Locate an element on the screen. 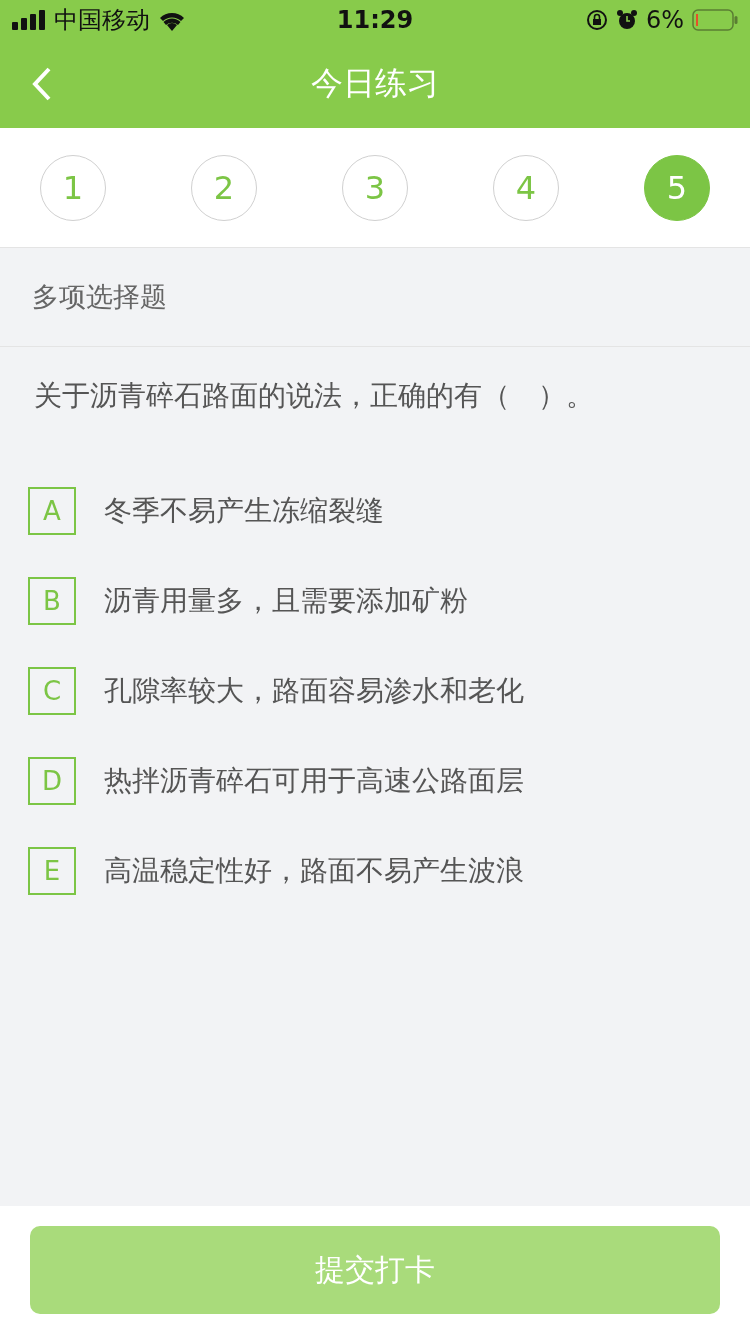 Image resolution: width=750 pixels, height=1334 pixels. alarm-icon is located at coordinates (626, 20).